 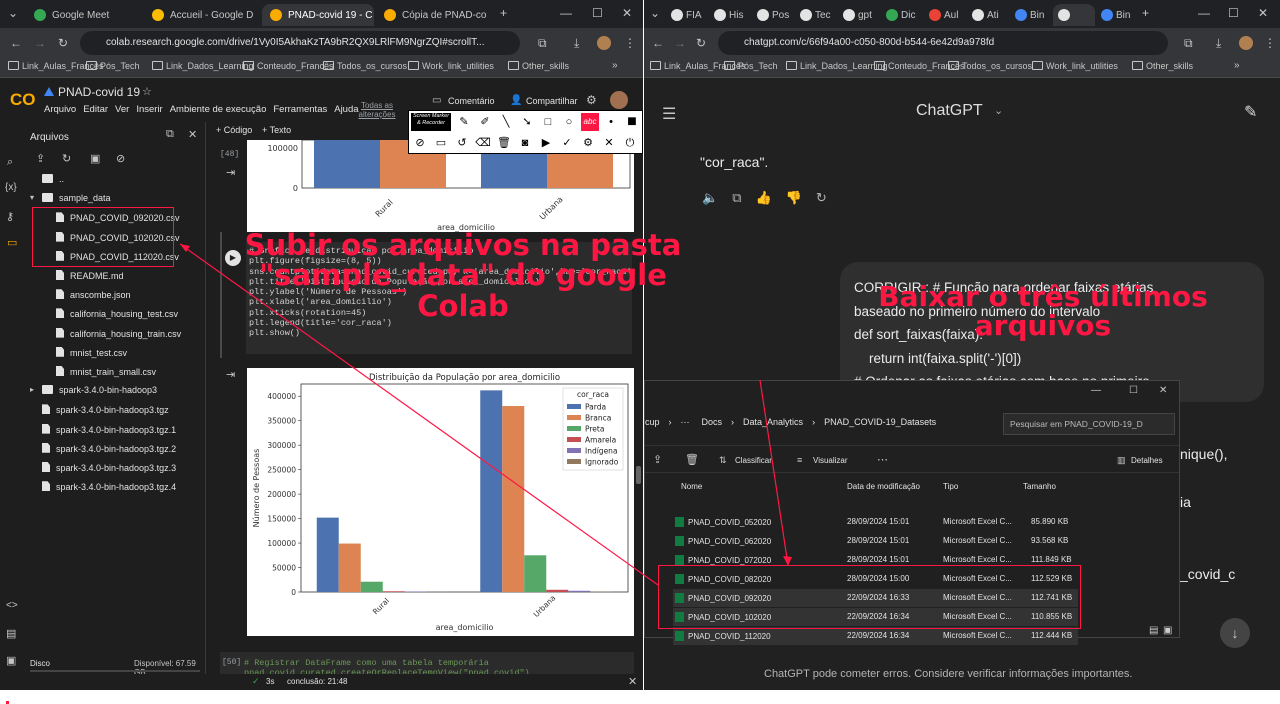 I want to click on arrow-head, so click(x=787, y=561).